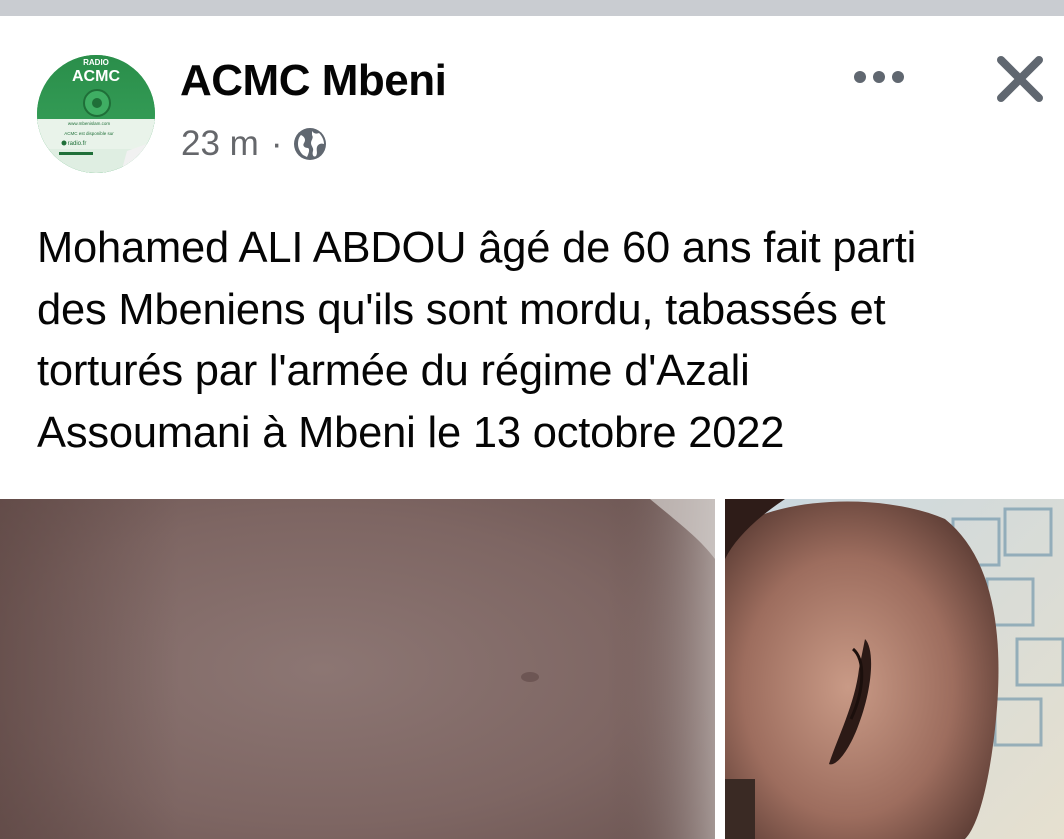 This screenshot has width=1064, height=839. What do you see at coordinates (89, 123) in the screenshot?
I see `avatar-website-text: www.mbenislam.com` at bounding box center [89, 123].